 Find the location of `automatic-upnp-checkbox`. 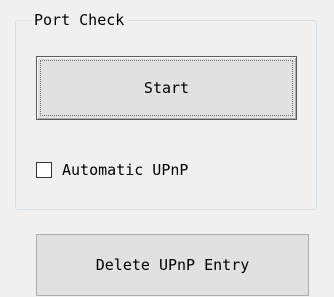

automatic-upnp-checkbox is located at coordinates (44, 170).